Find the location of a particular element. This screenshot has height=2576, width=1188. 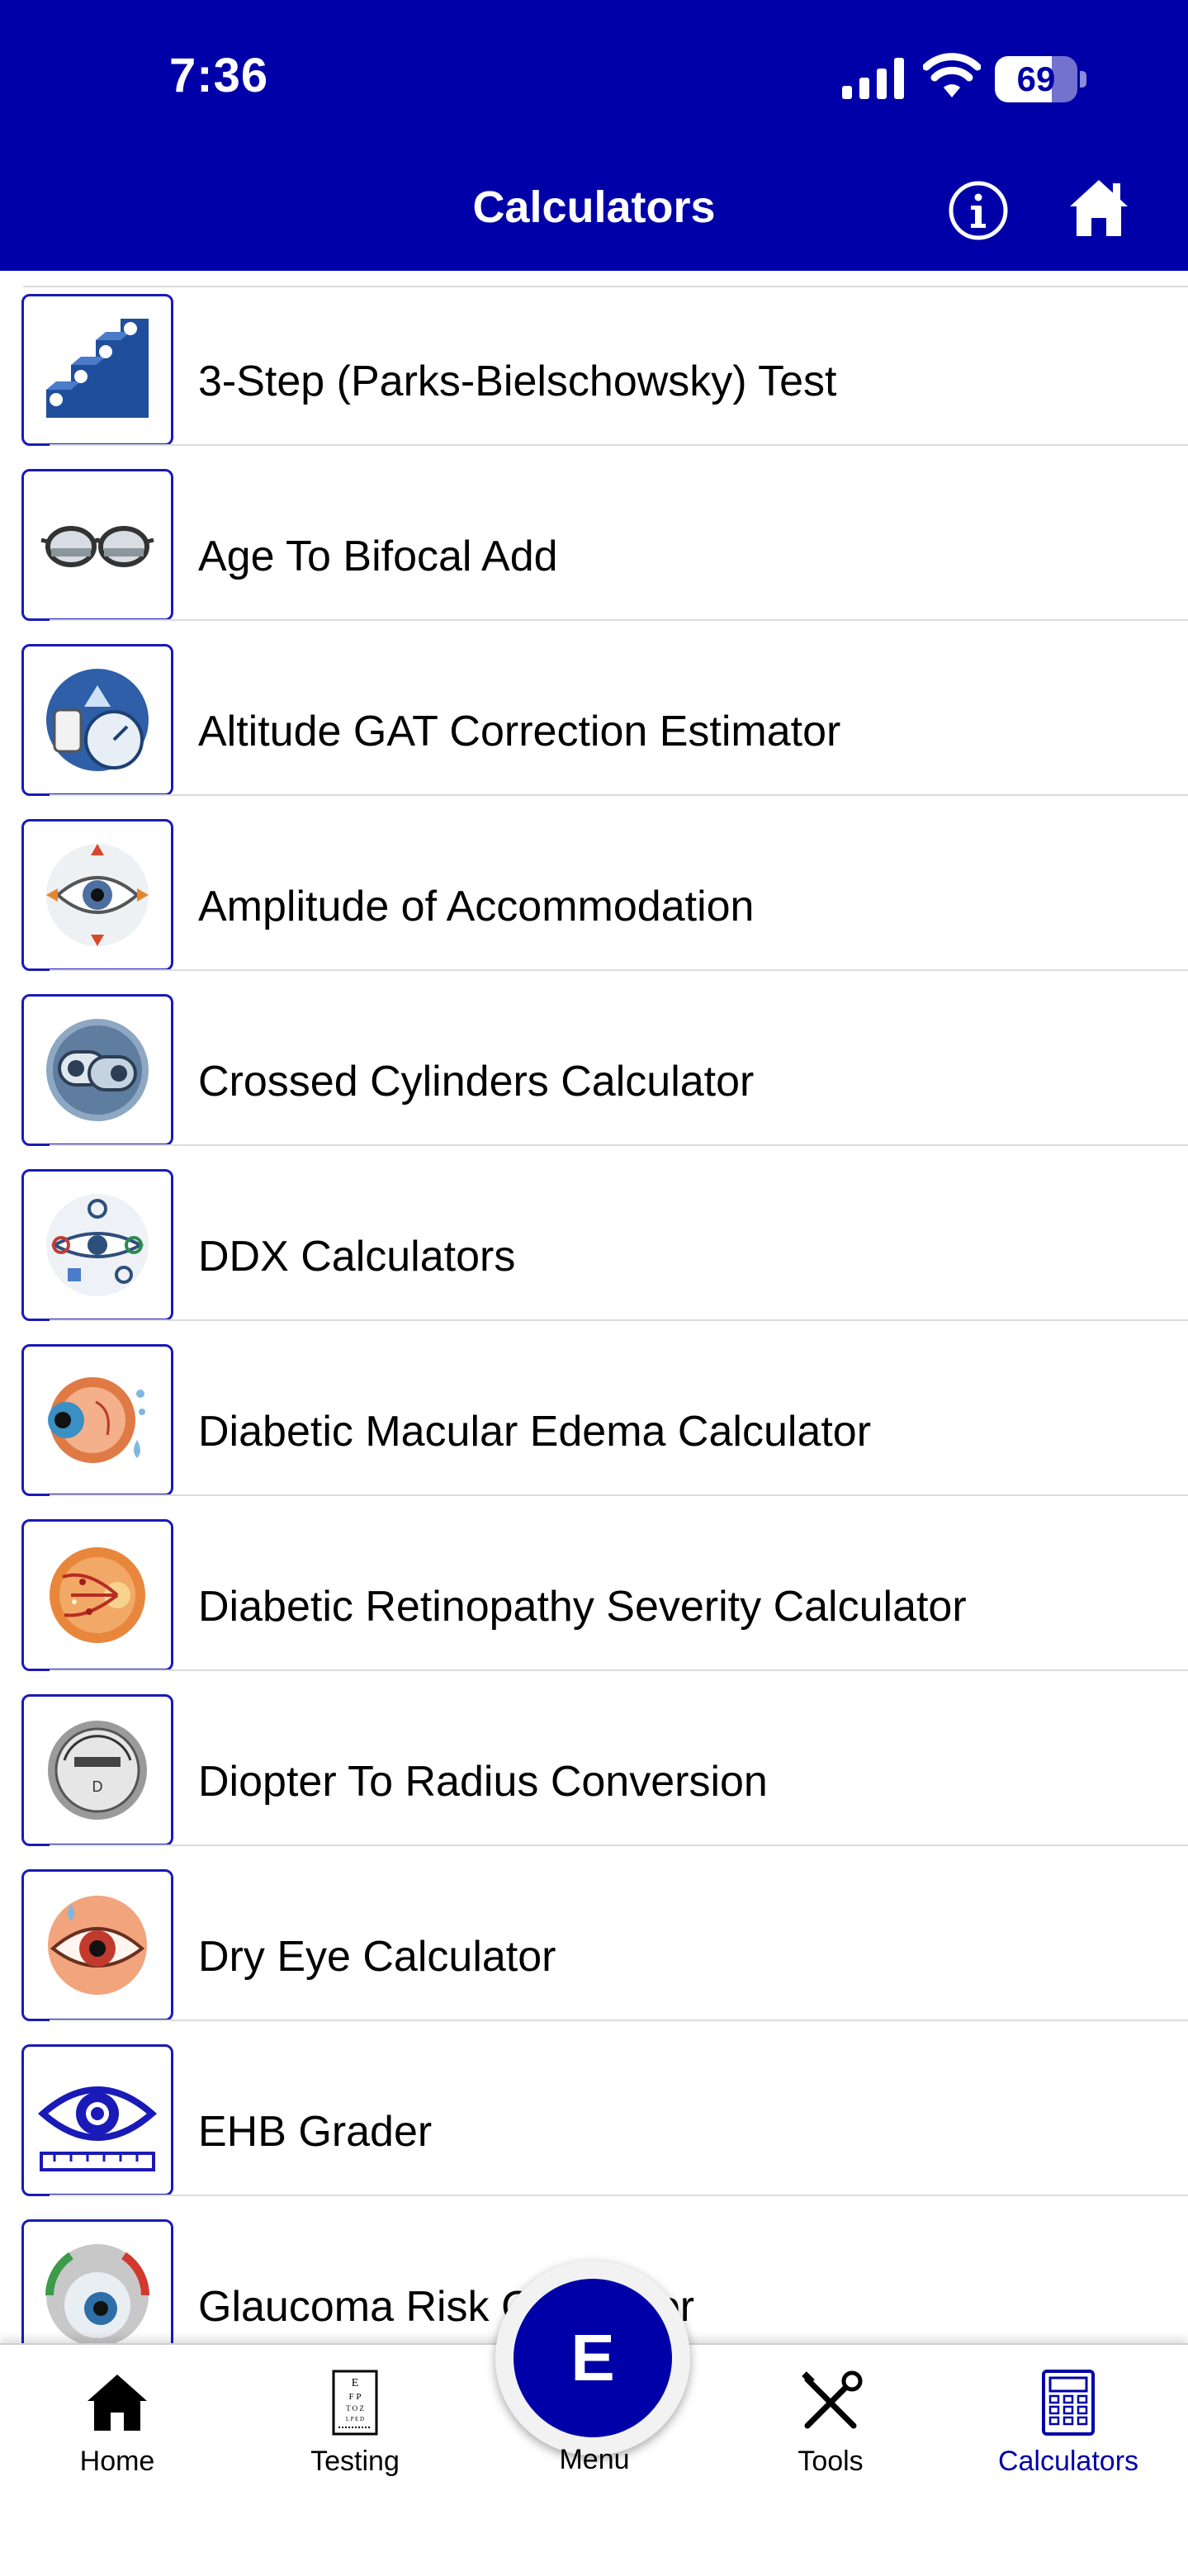

tab-testing-label: Testing is located at coordinates (355, 2461).